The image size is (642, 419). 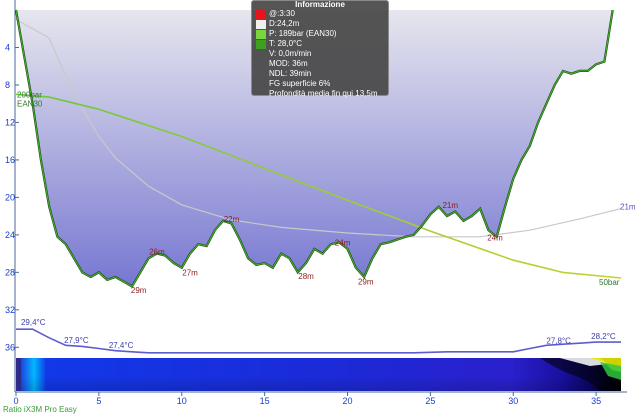 I want to click on pressure-gas-label: EAN30, so click(x=30, y=103).